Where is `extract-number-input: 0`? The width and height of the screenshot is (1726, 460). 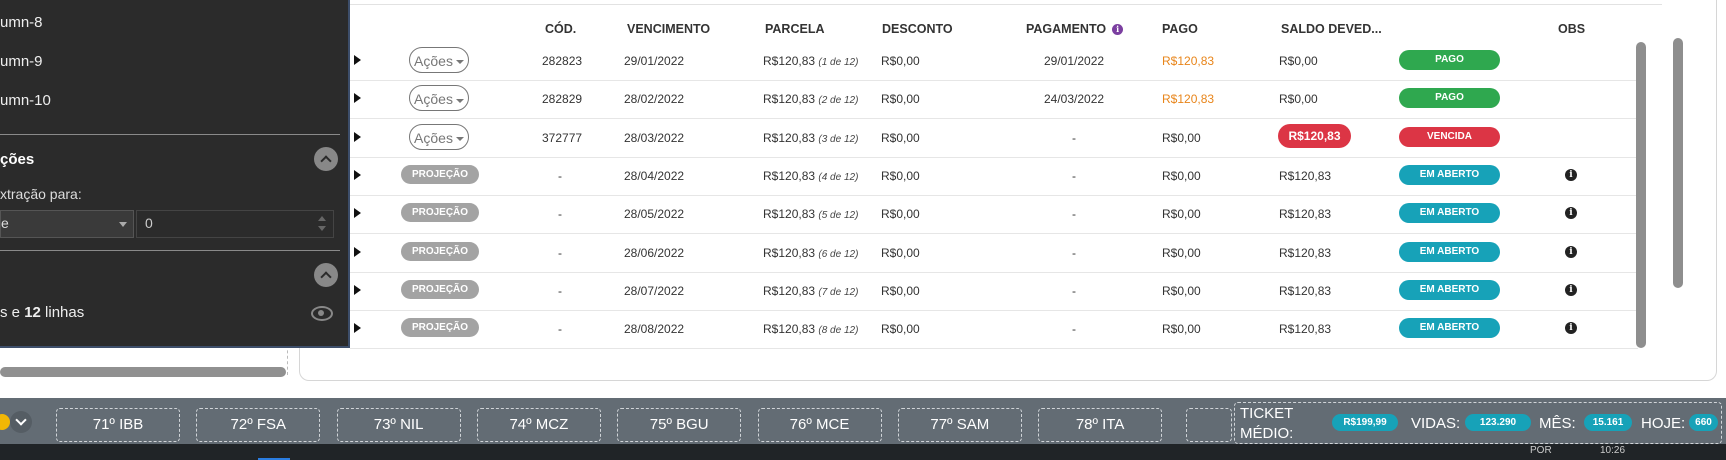 extract-number-input: 0 is located at coordinates (235, 224).